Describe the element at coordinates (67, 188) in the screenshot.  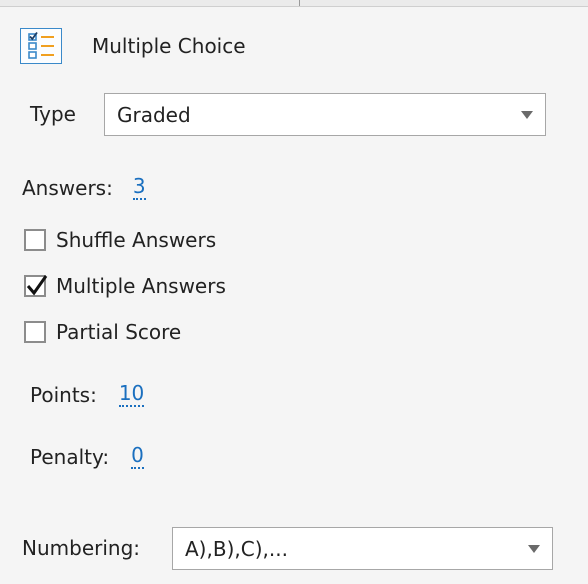
I see `answers-label: Answers:` at that location.